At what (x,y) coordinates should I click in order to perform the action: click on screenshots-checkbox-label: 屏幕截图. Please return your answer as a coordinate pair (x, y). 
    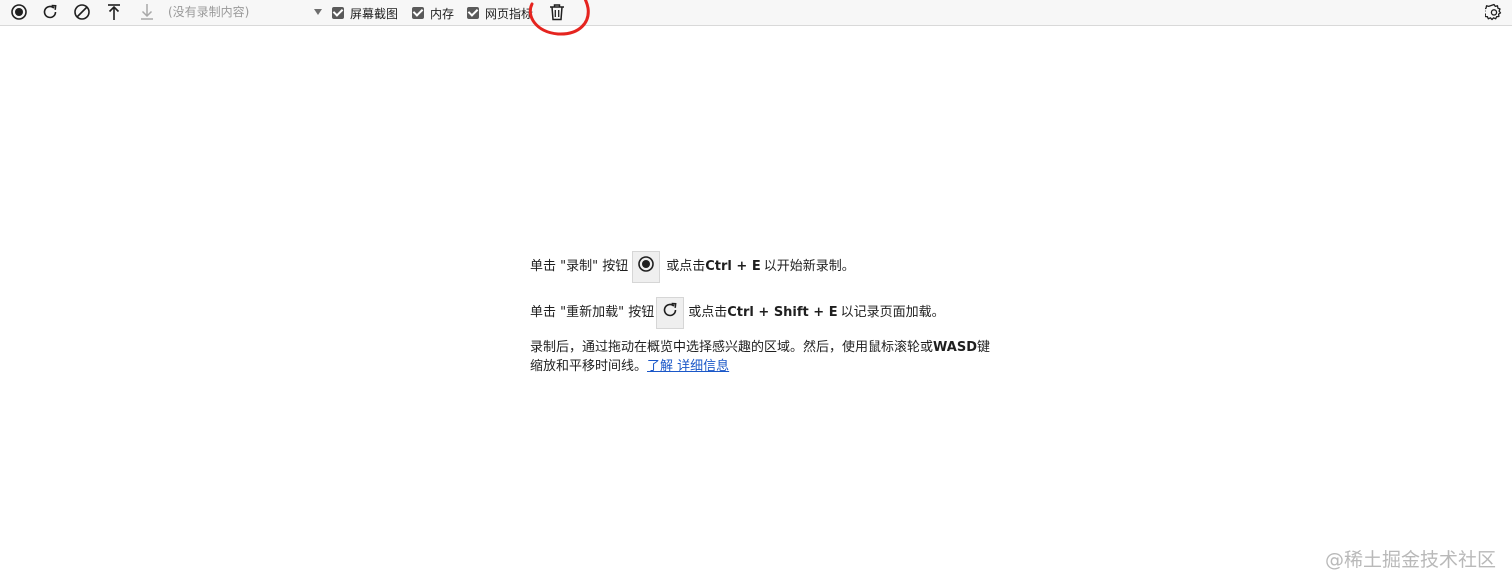
    Looking at the image, I should click on (374, 13).